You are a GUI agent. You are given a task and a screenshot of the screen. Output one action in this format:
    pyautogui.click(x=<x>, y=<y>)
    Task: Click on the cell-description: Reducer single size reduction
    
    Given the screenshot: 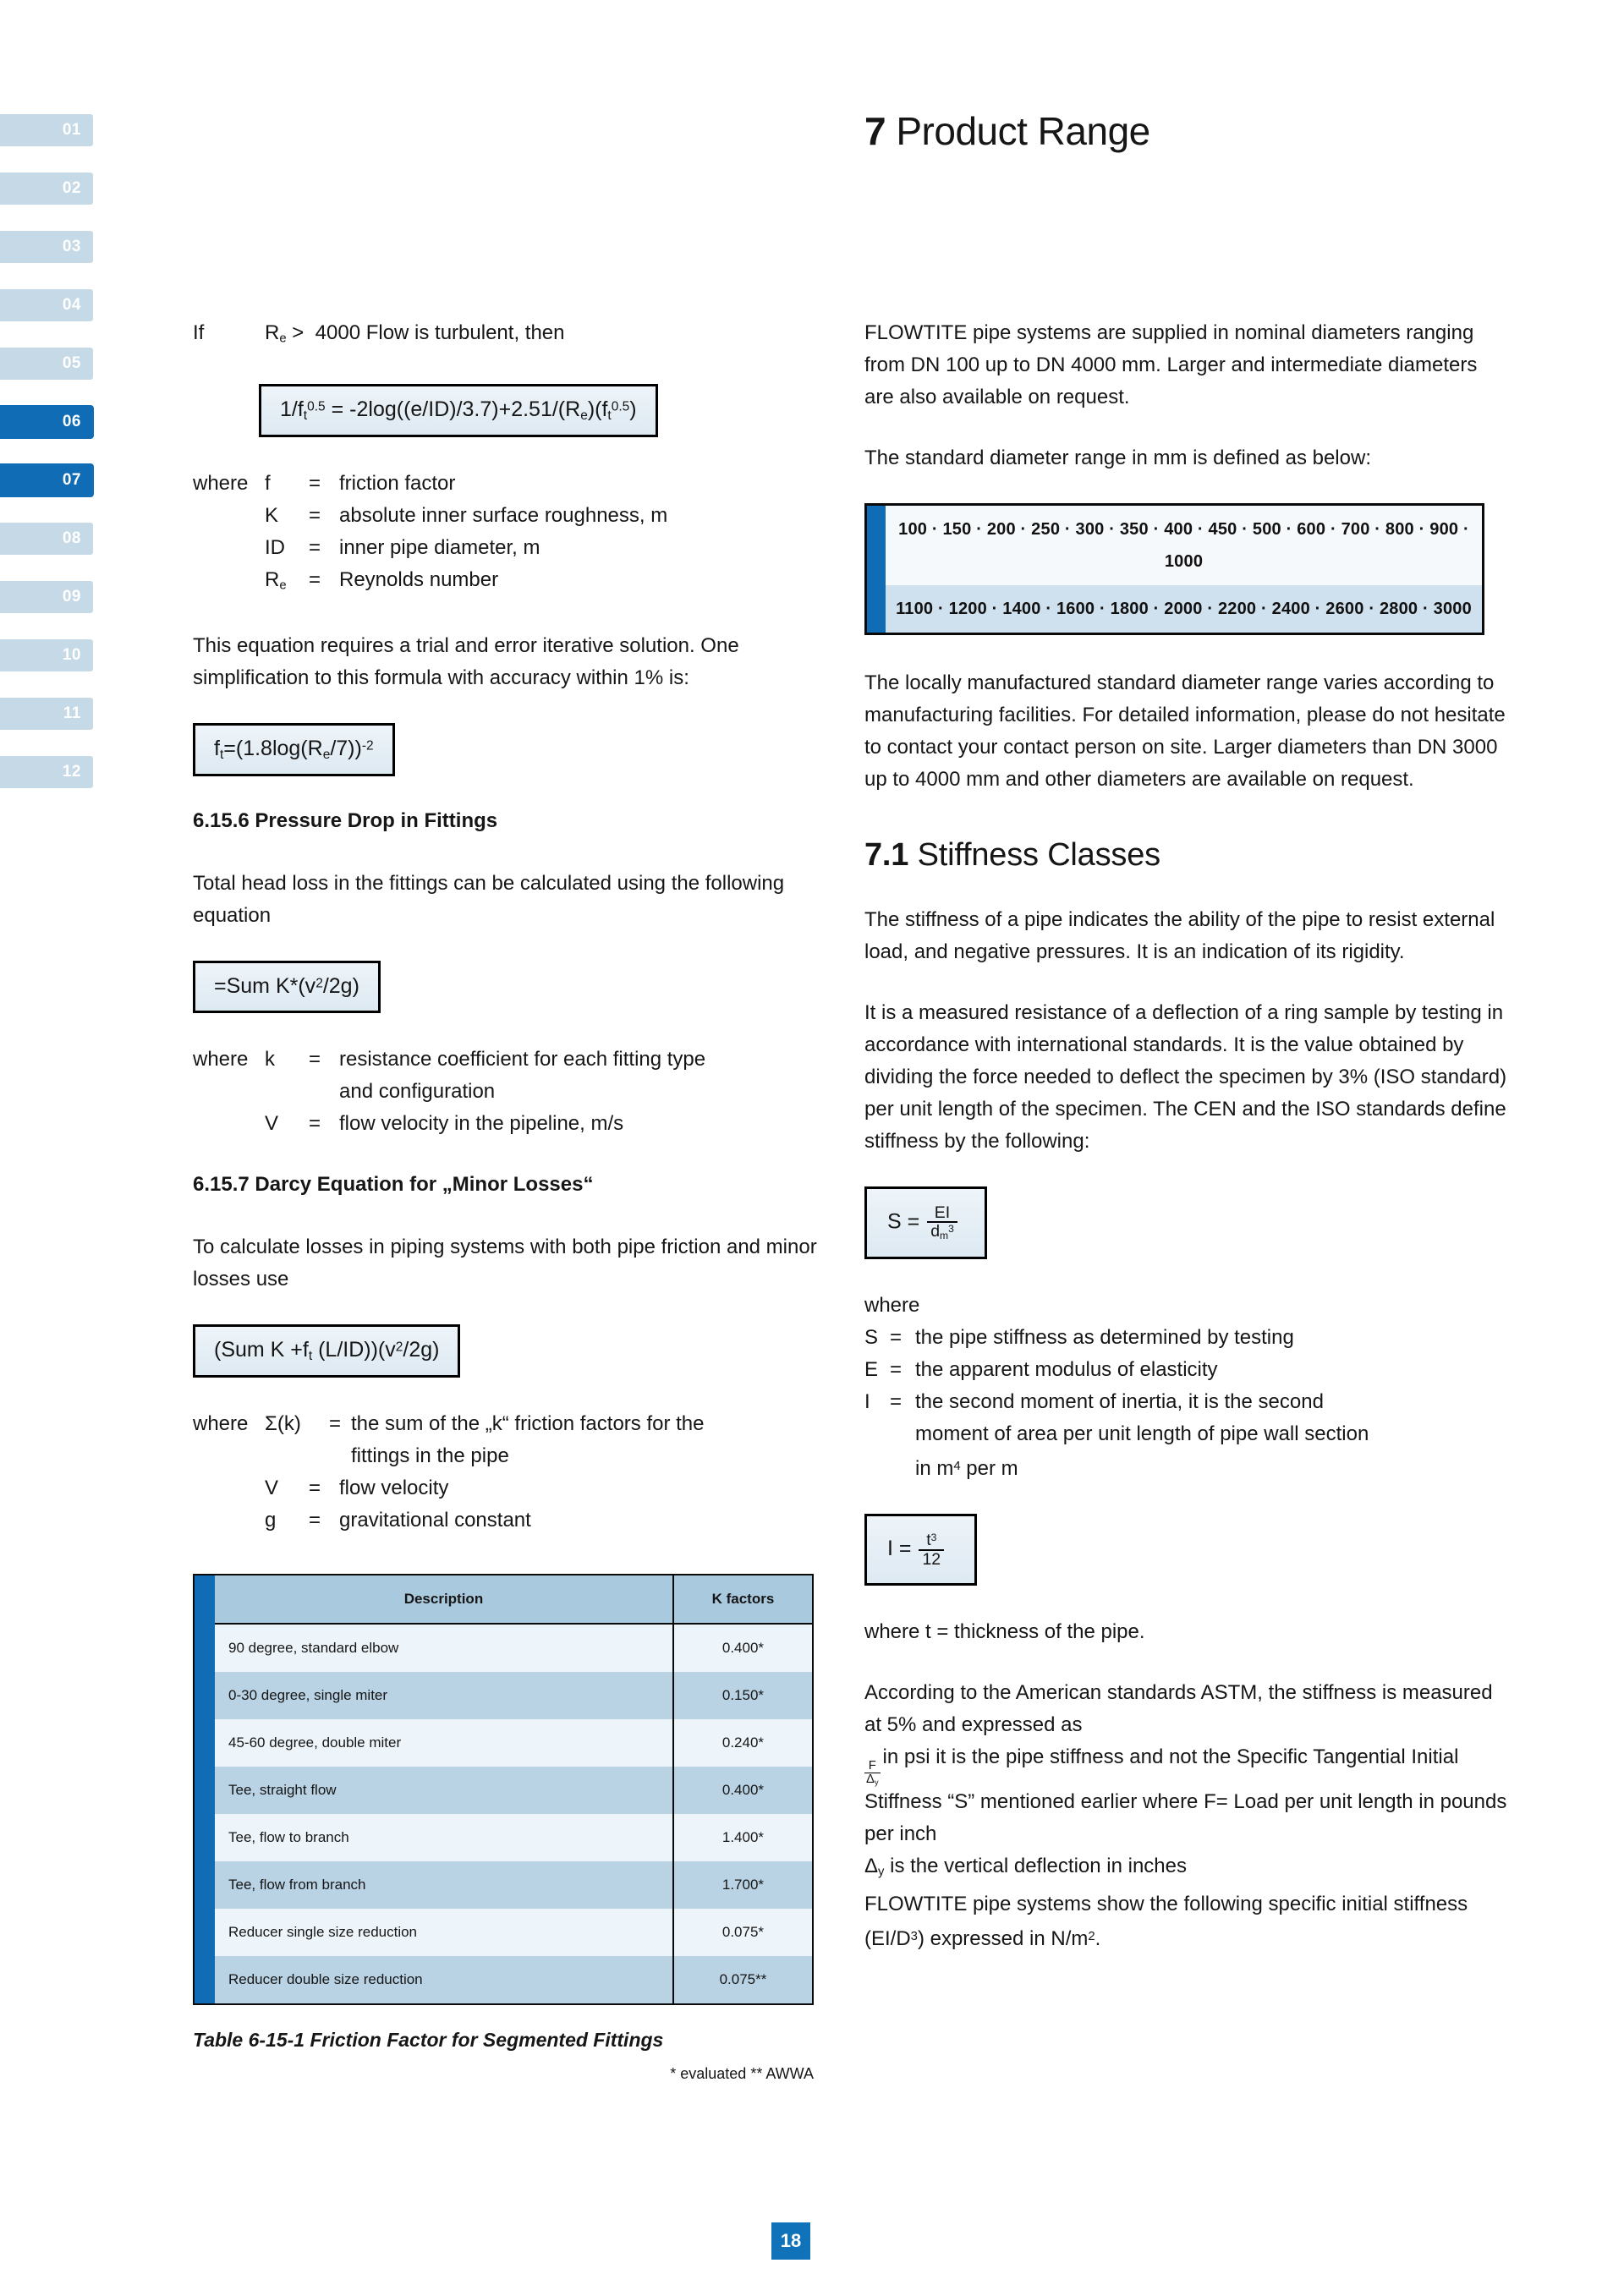 What is the action you would take?
    pyautogui.click(x=444, y=1932)
    